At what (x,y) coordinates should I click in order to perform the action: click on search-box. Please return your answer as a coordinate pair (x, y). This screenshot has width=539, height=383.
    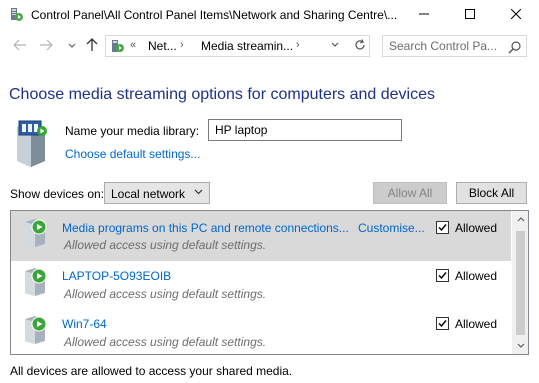
    Looking at the image, I should click on (454, 46).